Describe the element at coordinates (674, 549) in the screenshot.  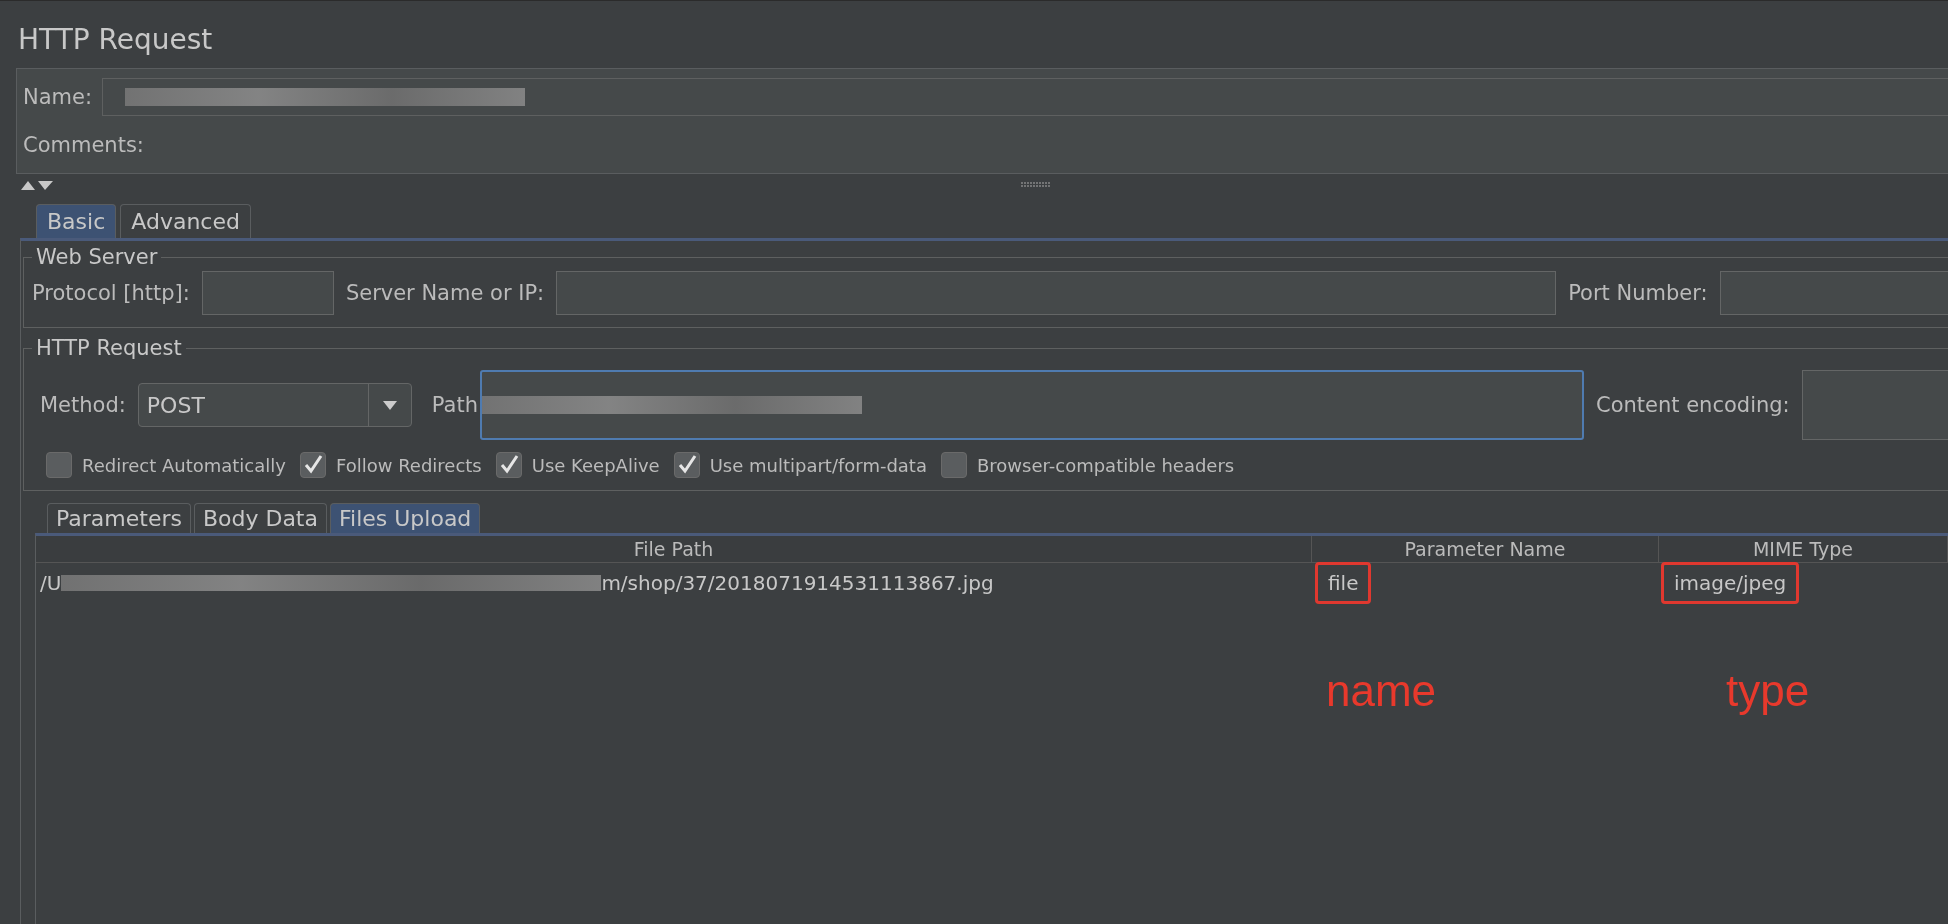
I see `column-header: File Path` at that location.